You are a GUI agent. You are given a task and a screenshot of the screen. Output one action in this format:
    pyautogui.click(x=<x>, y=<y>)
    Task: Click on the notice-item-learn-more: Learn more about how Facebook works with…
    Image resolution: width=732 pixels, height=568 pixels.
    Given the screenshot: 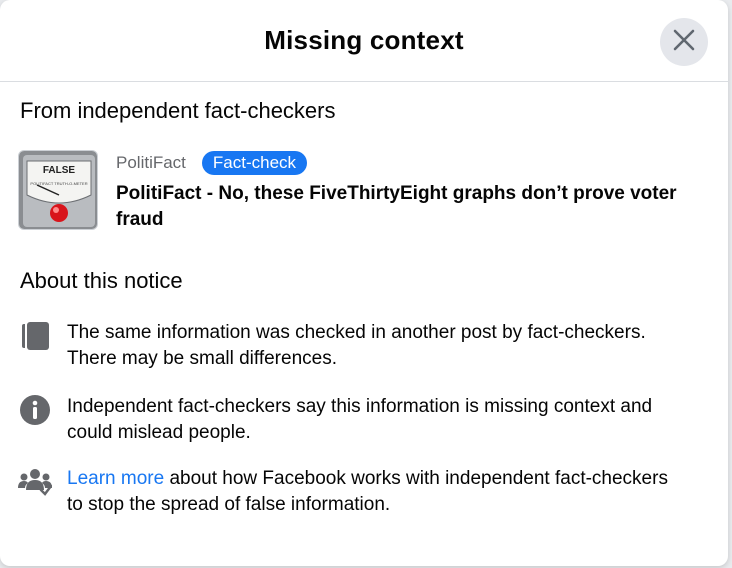 What is the action you would take?
    pyautogui.click(x=363, y=492)
    